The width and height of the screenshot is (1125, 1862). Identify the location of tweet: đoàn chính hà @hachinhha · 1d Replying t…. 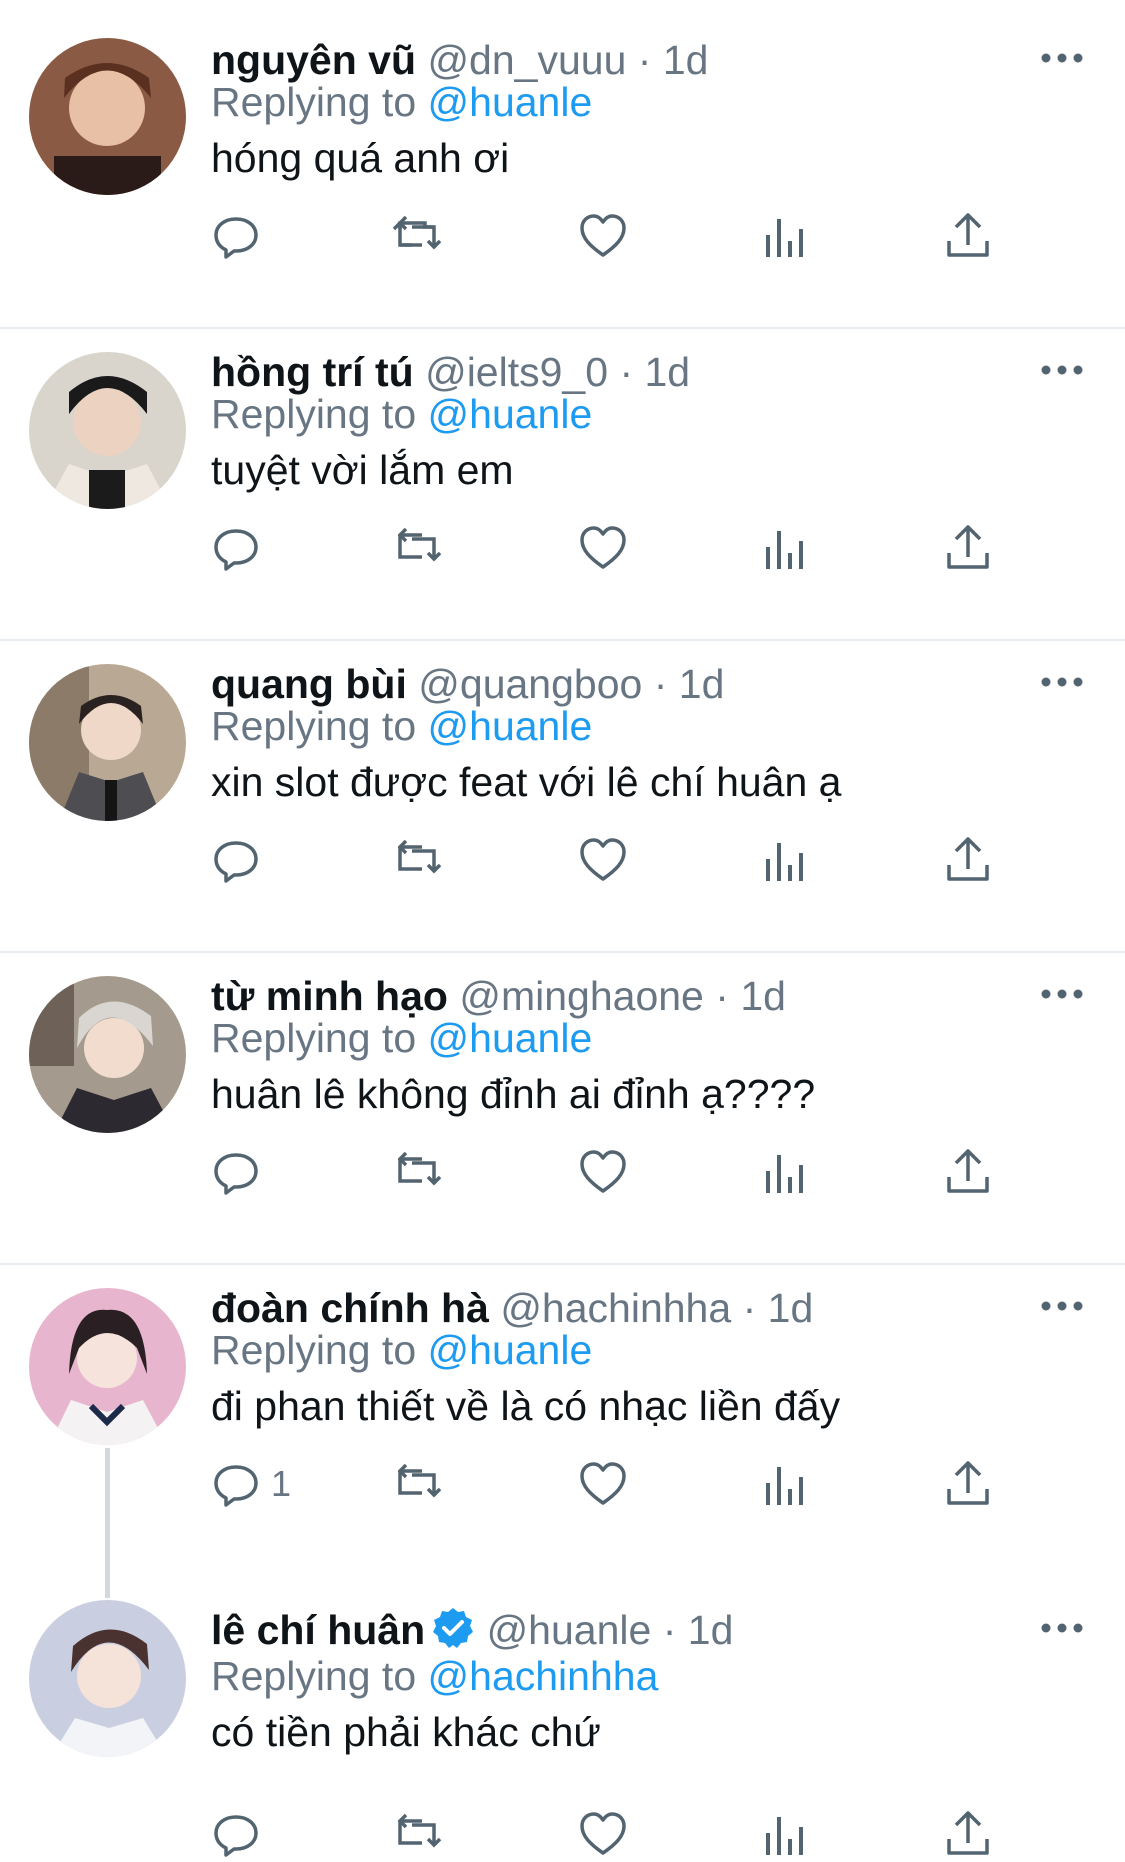
(562, 1408).